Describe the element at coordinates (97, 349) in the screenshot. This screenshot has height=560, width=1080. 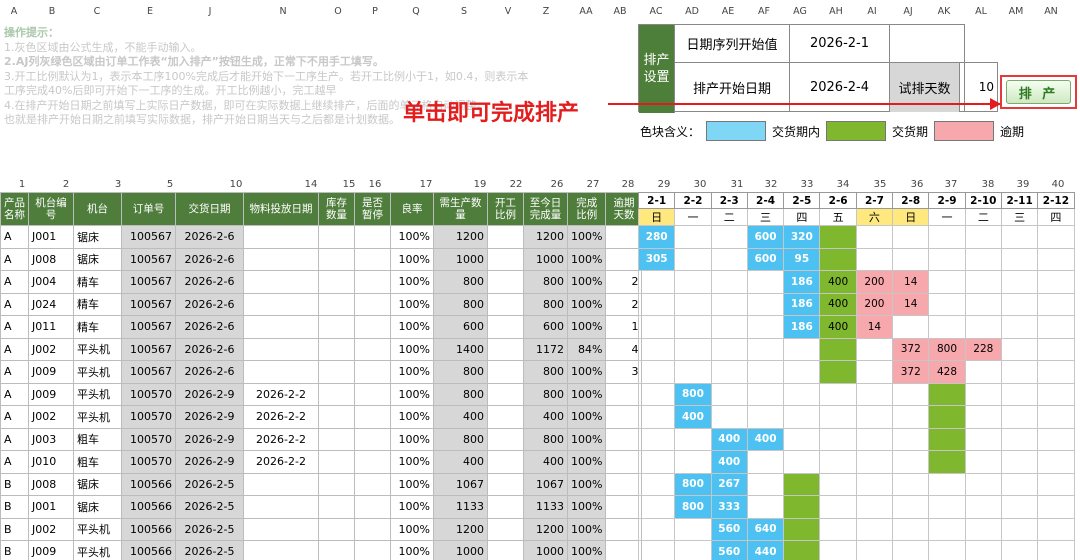
I see `table-cell: 平头机` at that location.